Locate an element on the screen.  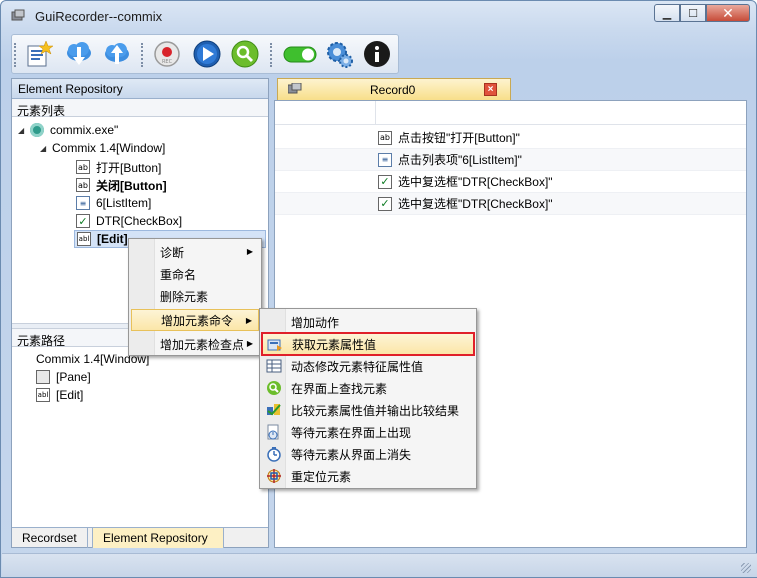
minimize-button: ▁ is located at coordinates (667, 13).